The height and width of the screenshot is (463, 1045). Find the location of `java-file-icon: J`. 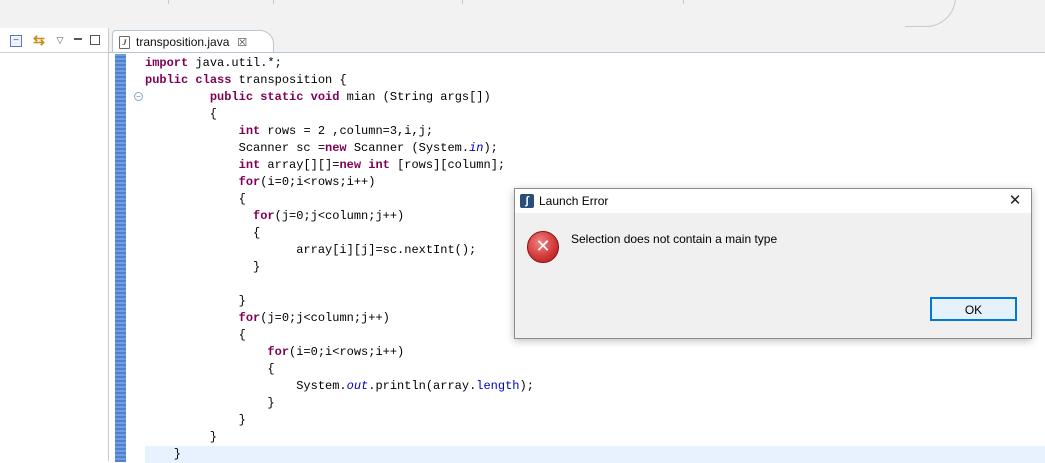

java-file-icon: J is located at coordinates (124, 42).